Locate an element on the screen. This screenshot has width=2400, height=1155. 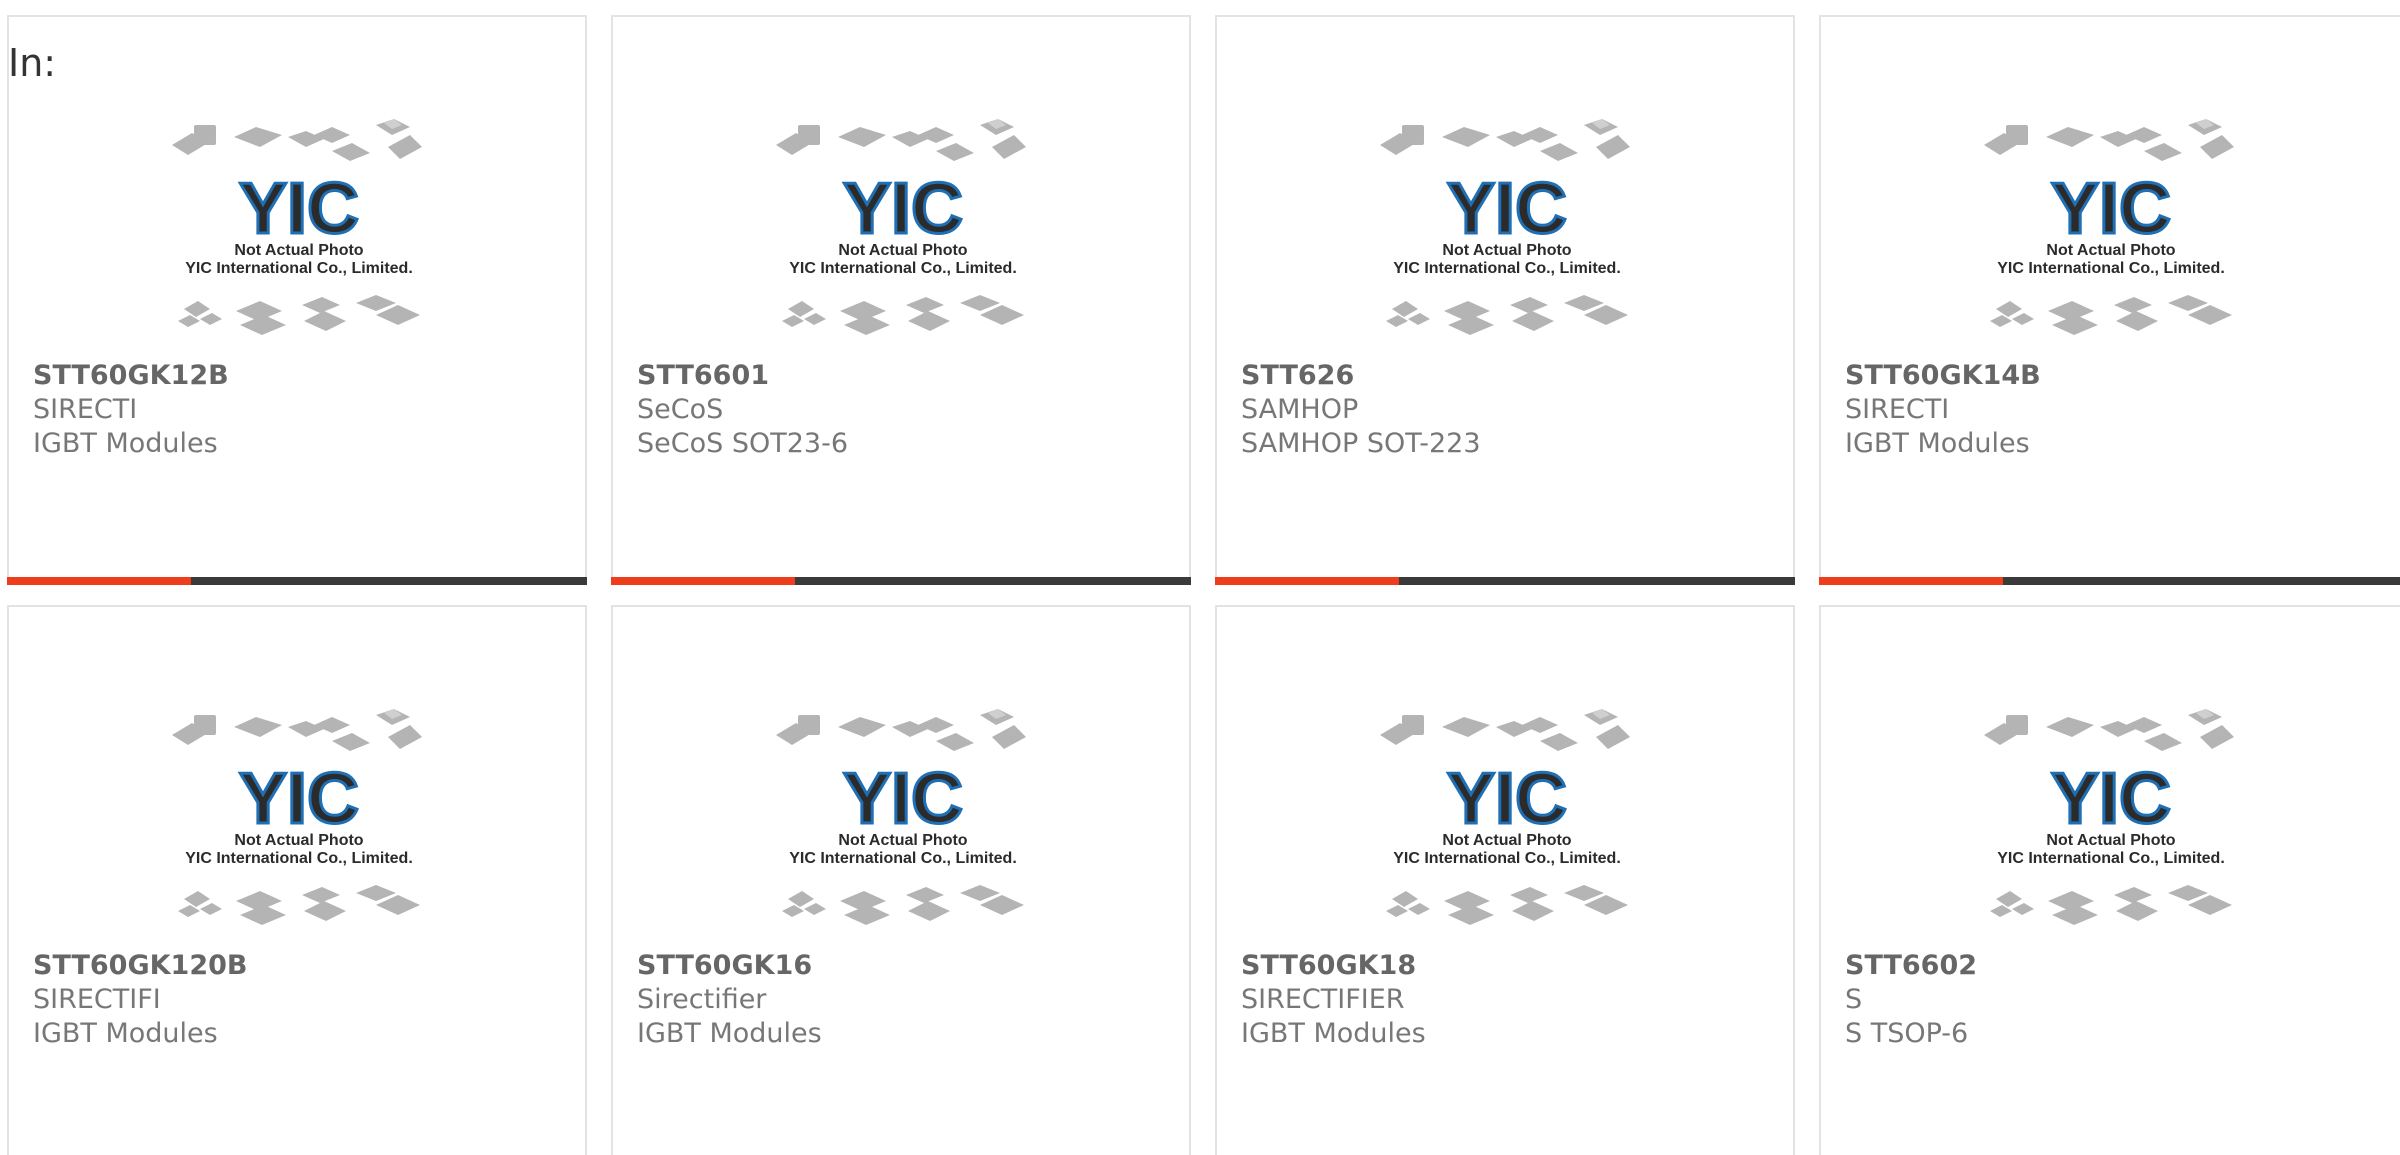
part-number-link: STT626 is located at coordinates (1512, 376).